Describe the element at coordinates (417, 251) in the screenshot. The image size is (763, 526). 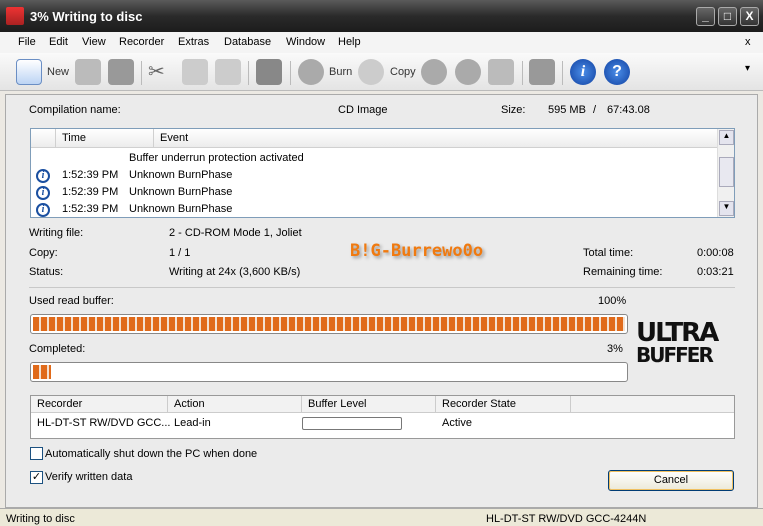
I see `watermark: B!G-Burrewo0o` at that location.